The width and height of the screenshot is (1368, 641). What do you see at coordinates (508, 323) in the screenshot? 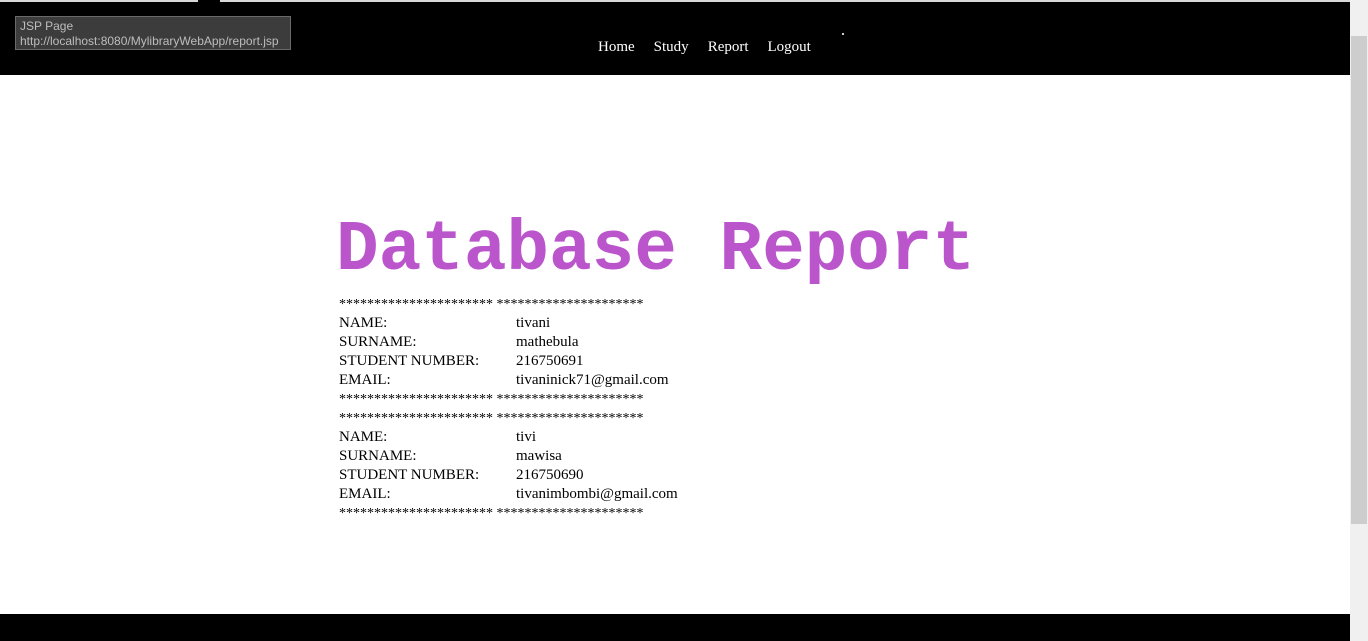
I see `record-name-row: NAME: tivani` at bounding box center [508, 323].